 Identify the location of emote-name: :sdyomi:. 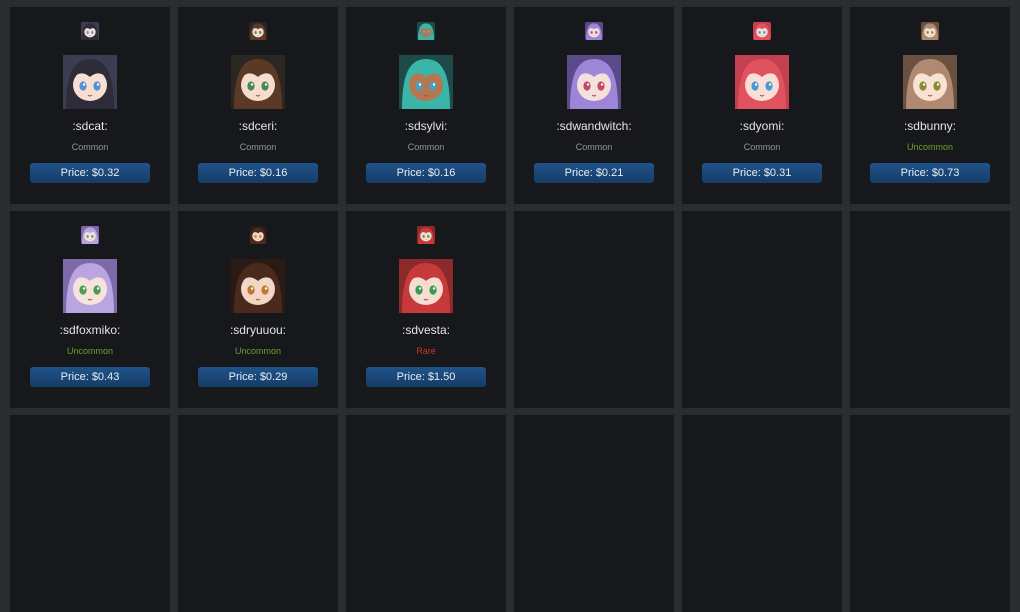
(762, 126).